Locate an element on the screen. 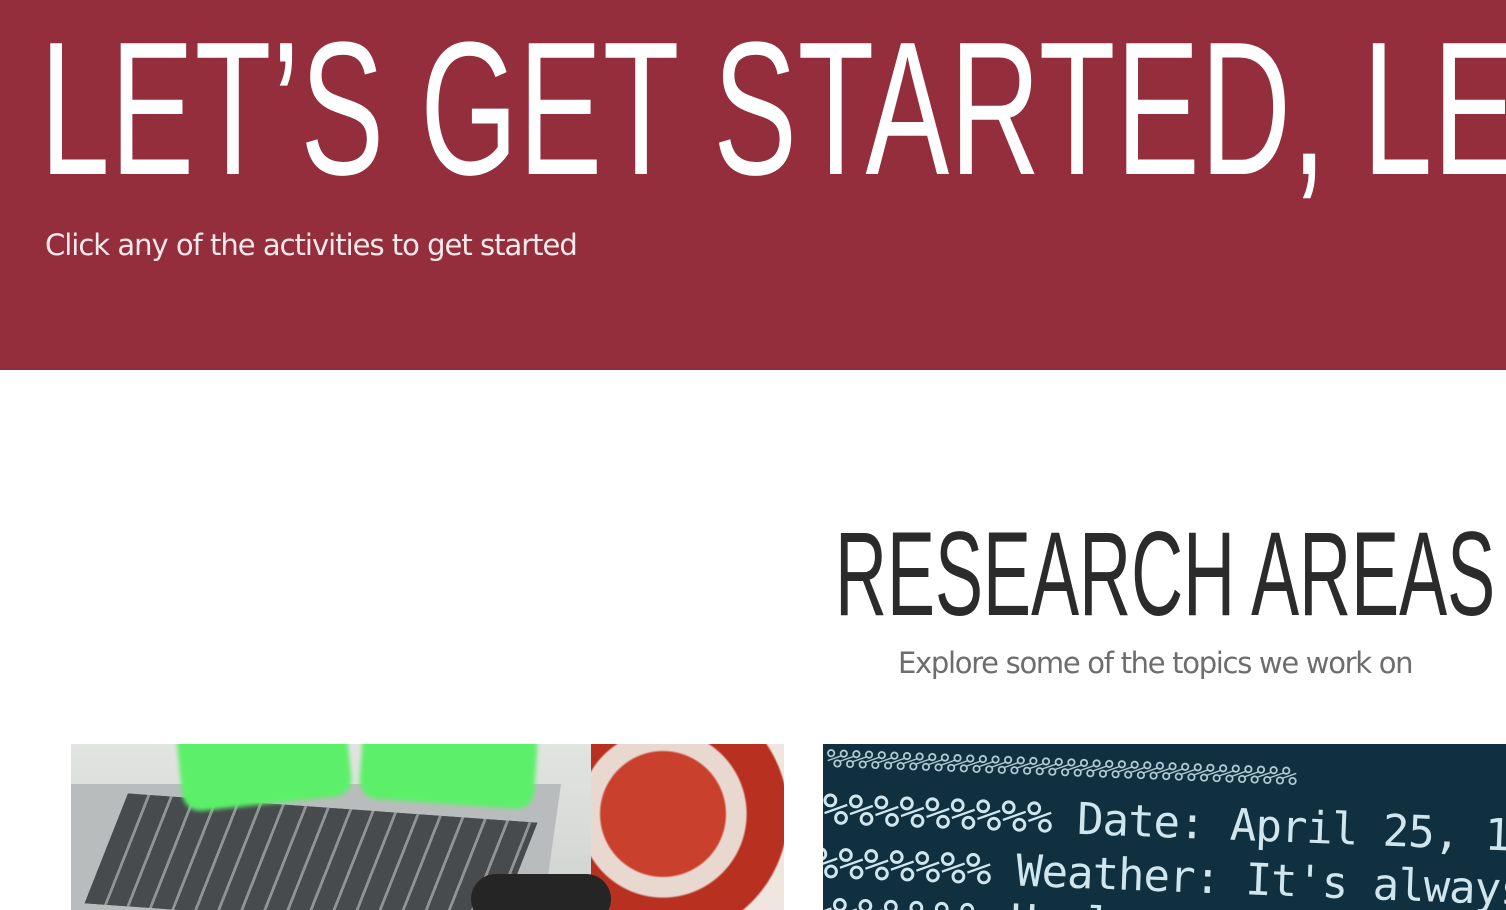  terminal-line: %%%%%%%%%%%%%%%%%%%%%%%%%%%%%%%%%%%%% is located at coordinates (1060, 768).